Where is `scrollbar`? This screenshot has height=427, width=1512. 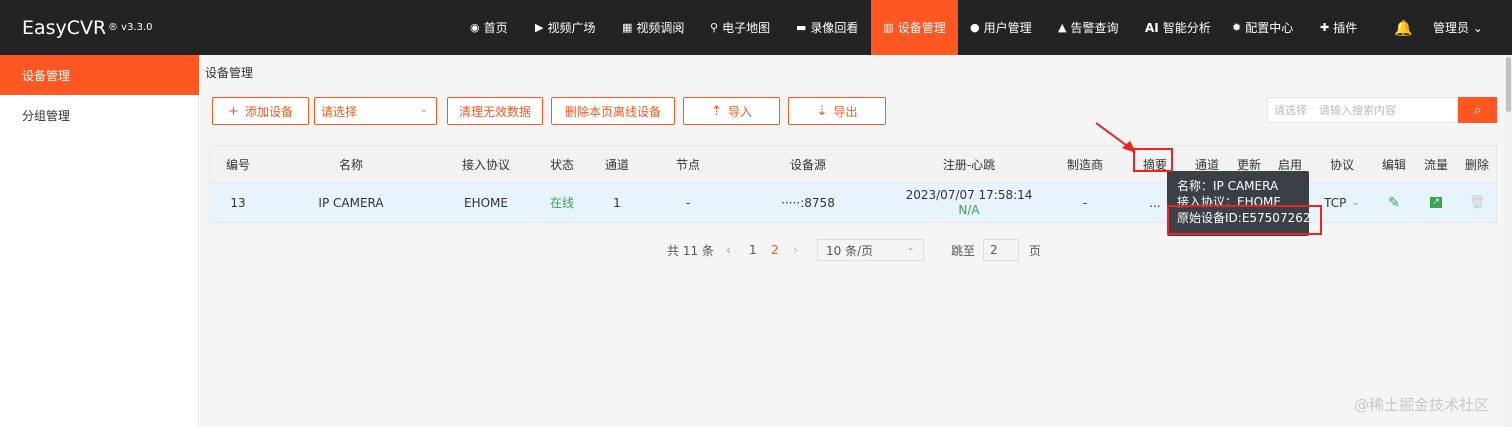 scrollbar is located at coordinates (1508, 241).